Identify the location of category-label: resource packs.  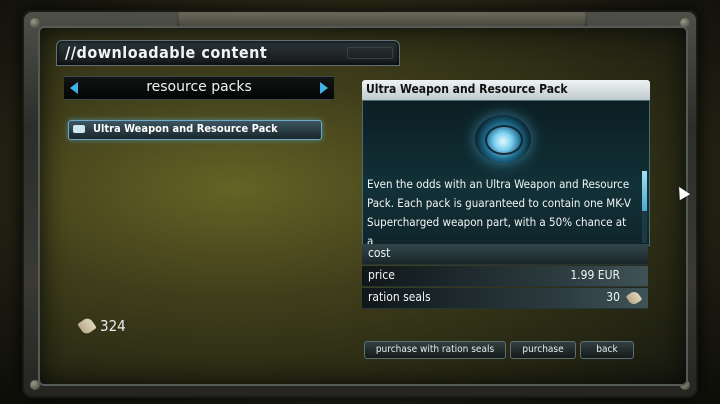
(199, 87).